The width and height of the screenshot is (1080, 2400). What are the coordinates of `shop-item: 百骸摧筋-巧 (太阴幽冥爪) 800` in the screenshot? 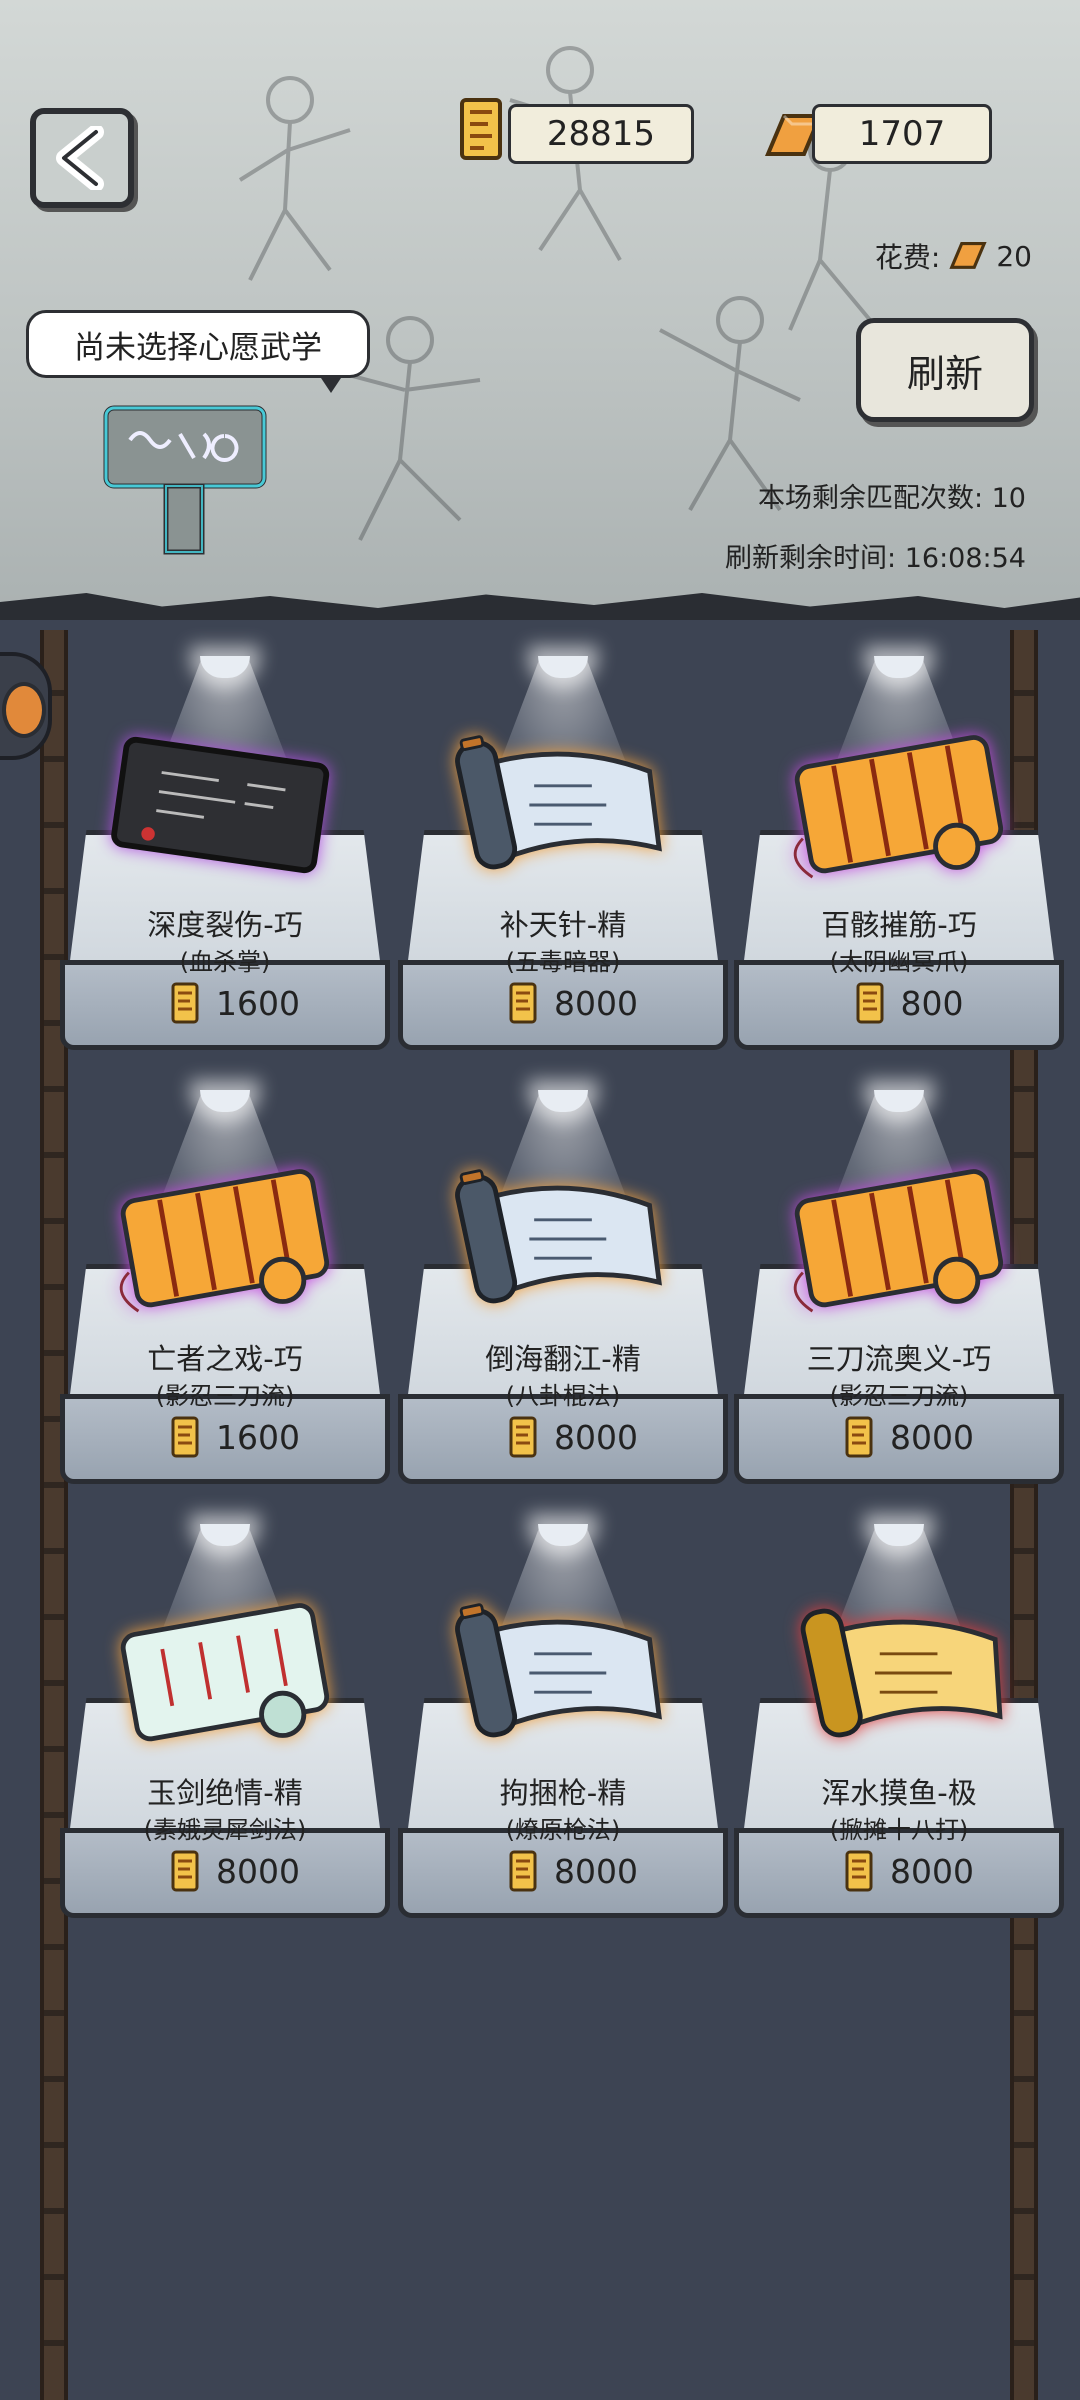 It's located at (899, 868).